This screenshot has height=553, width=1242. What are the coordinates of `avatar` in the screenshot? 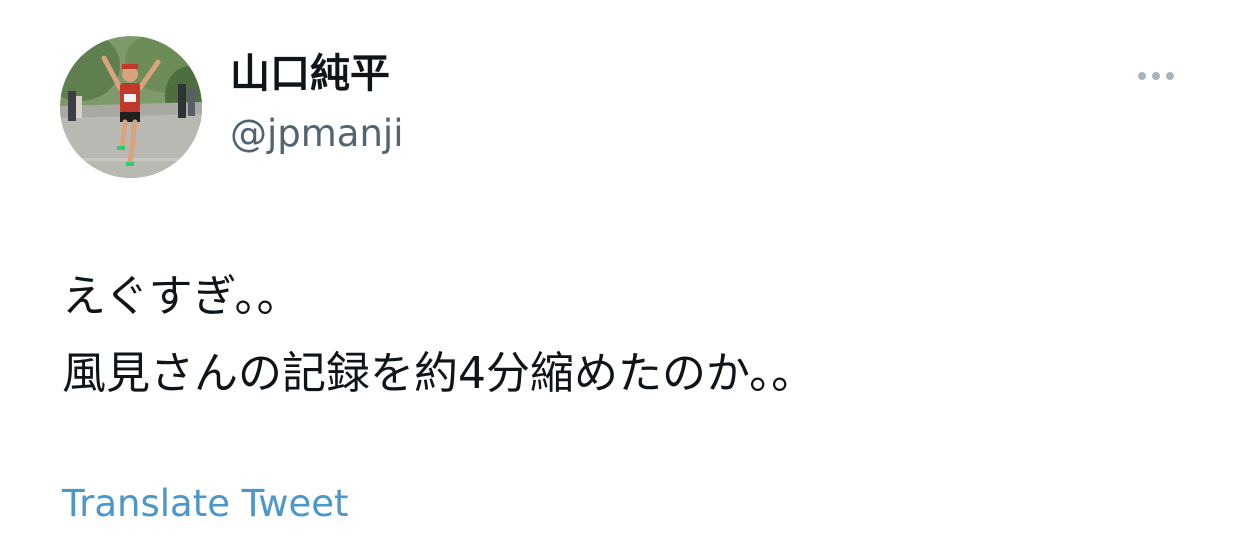 It's located at (131, 107).